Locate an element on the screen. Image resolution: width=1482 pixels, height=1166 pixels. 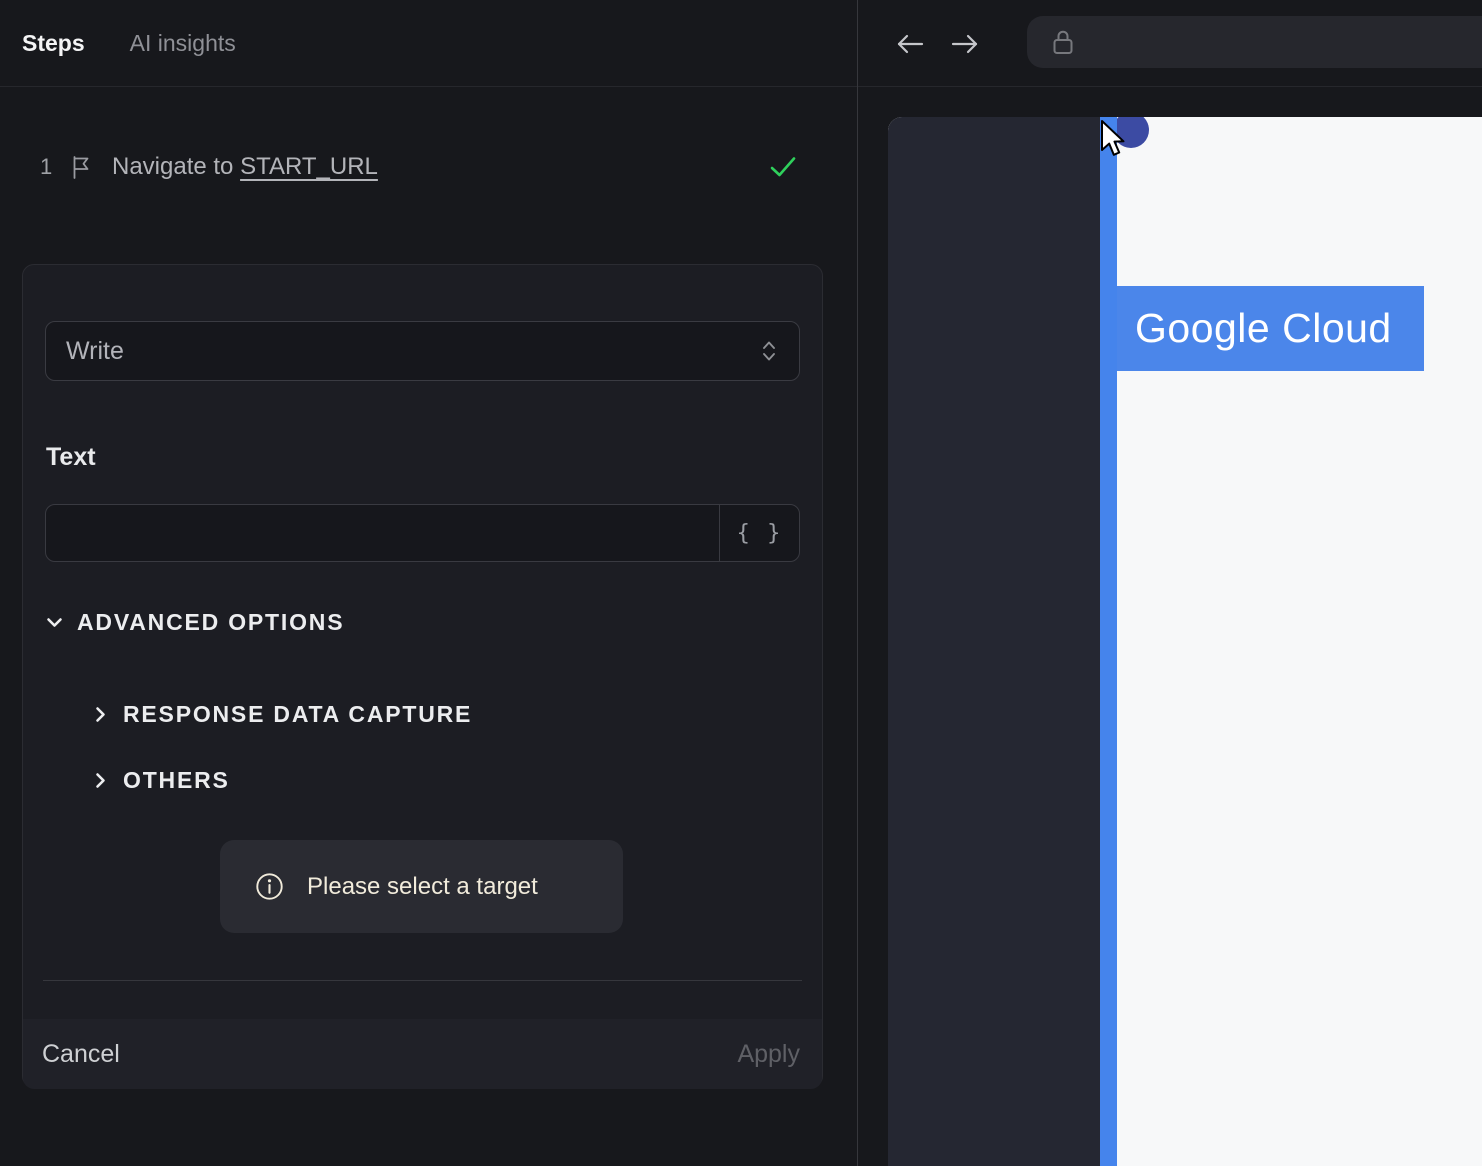
text-input is located at coordinates (382, 533).